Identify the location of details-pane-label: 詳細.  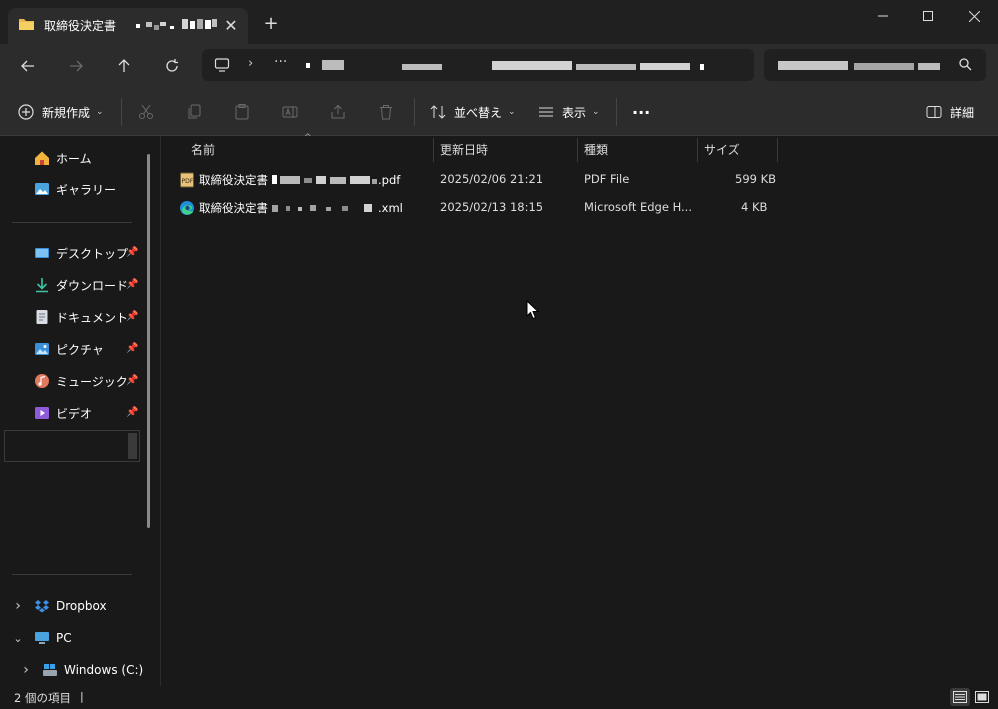
(962, 112).